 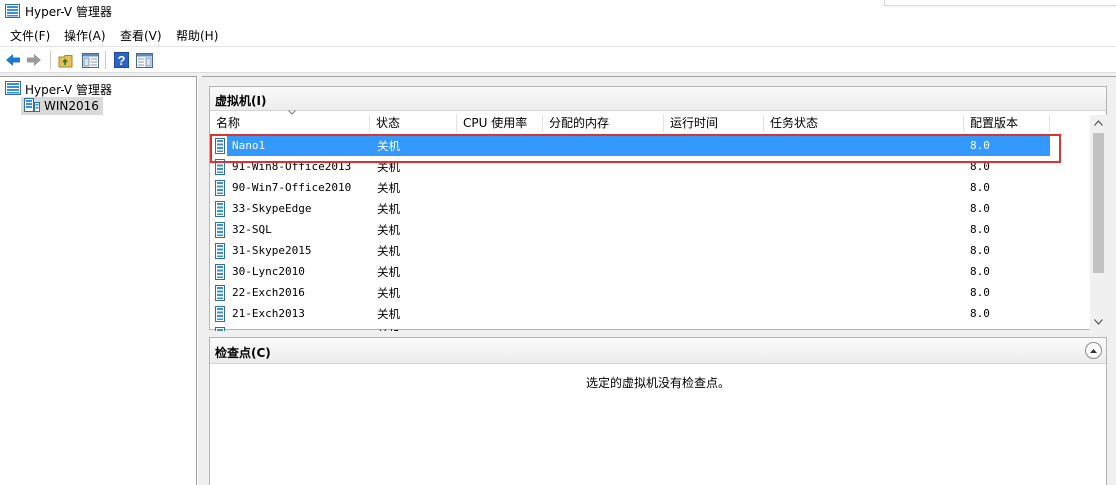 What do you see at coordinates (558, 11) in the screenshot?
I see `title-bar: Hyper-V 管理器` at bounding box center [558, 11].